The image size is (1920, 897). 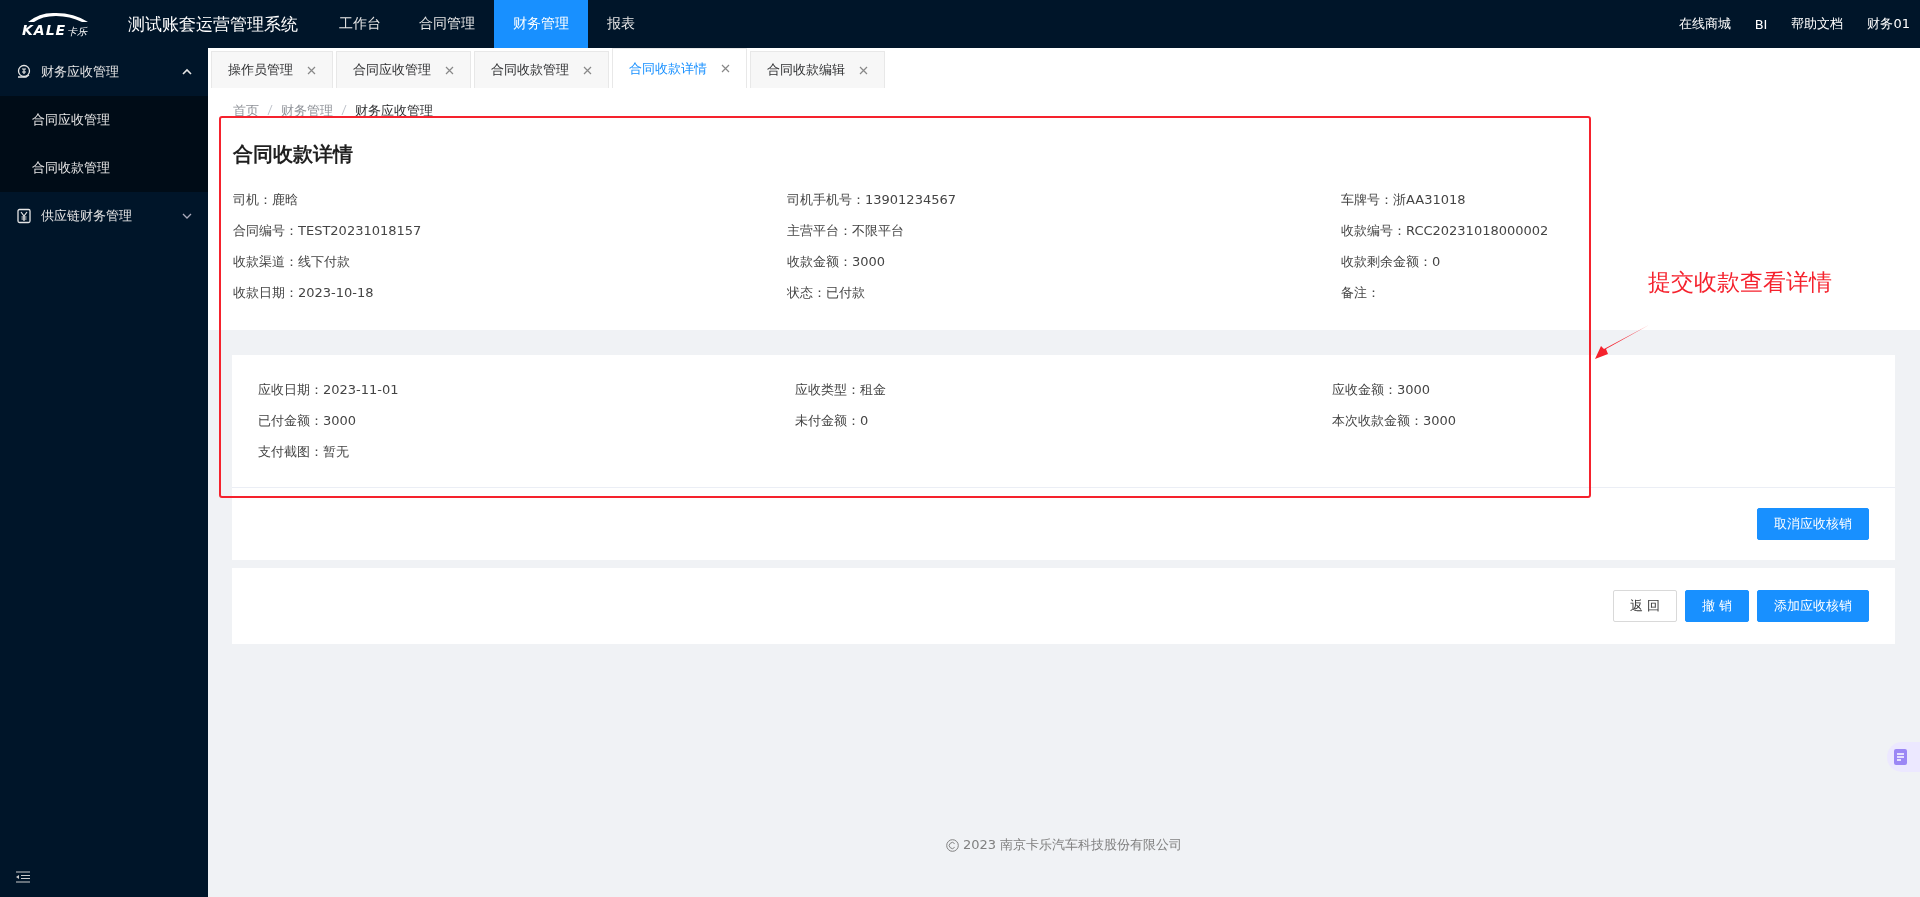 I want to click on page-title: 合同收款详情, so click(x=293, y=154).